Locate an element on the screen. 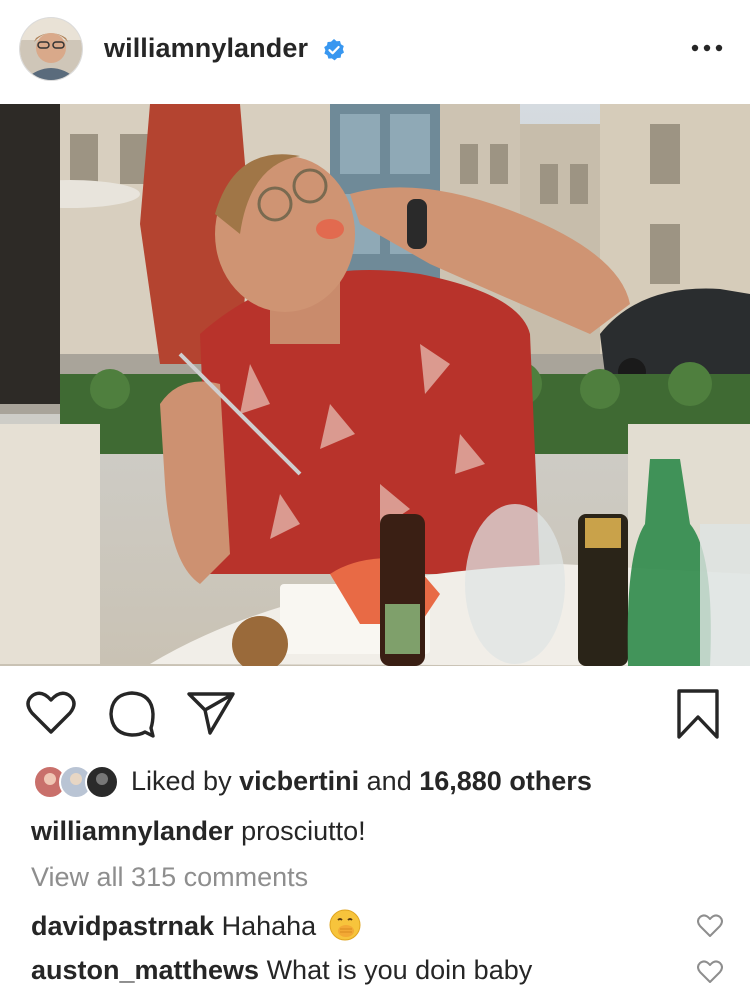 Image resolution: width=750 pixels, height=1006 pixels. likes-middle: and is located at coordinates (389, 781).